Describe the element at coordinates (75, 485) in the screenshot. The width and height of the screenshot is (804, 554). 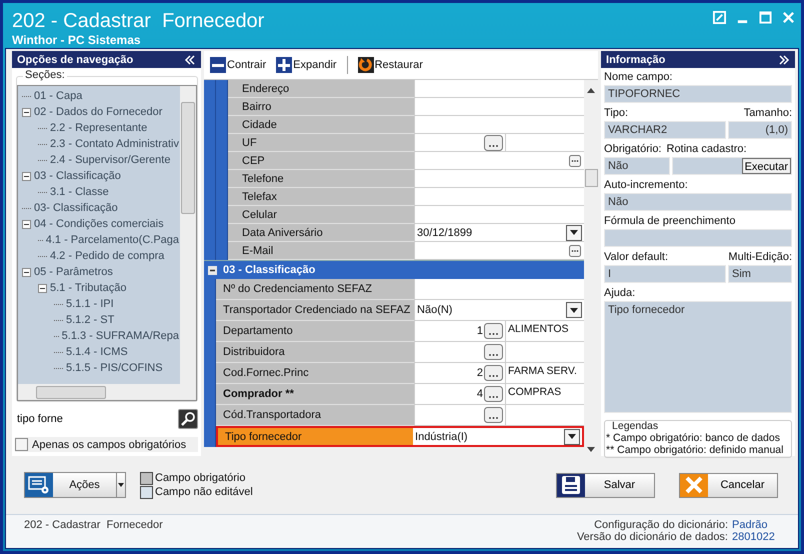
I see `actions-button: Ações` at that location.